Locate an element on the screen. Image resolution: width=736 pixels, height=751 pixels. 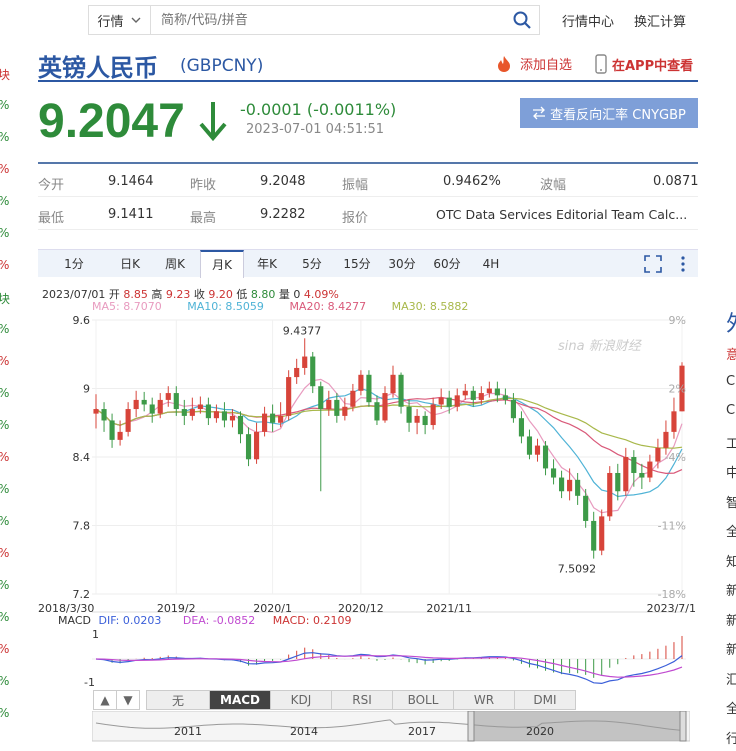
macd-y-bottom: -1 is located at coordinates (89, 682).